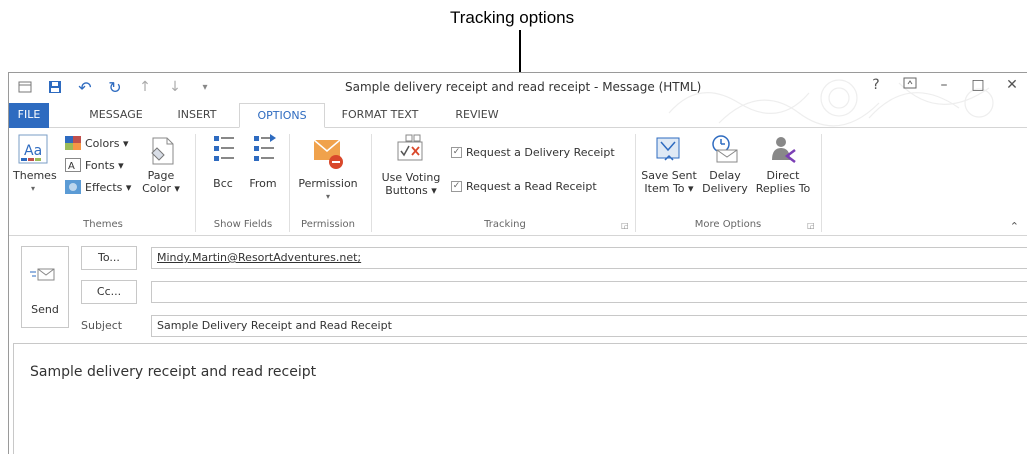 The width and height of the screenshot is (1027, 454). Describe the element at coordinates (35, 175) in the screenshot. I see `themes-button-label: Themes` at that location.